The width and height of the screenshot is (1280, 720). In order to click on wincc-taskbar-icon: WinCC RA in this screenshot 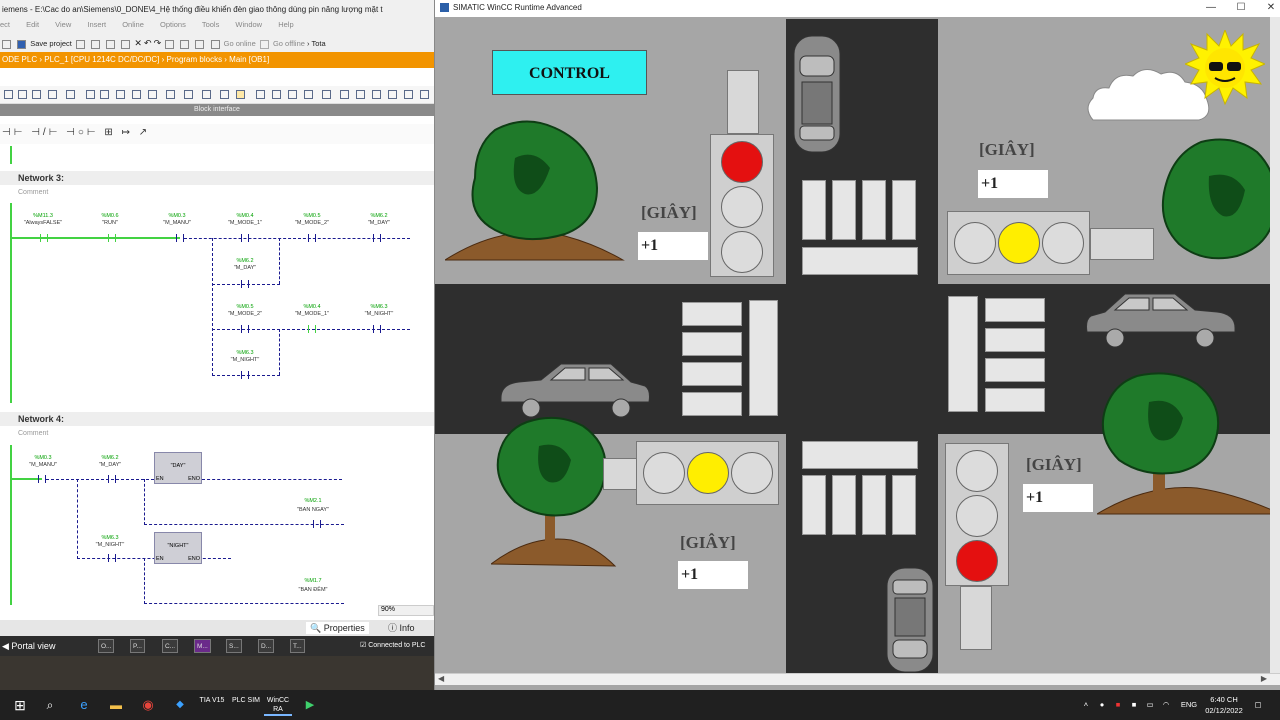, I will do `click(278, 705)`.